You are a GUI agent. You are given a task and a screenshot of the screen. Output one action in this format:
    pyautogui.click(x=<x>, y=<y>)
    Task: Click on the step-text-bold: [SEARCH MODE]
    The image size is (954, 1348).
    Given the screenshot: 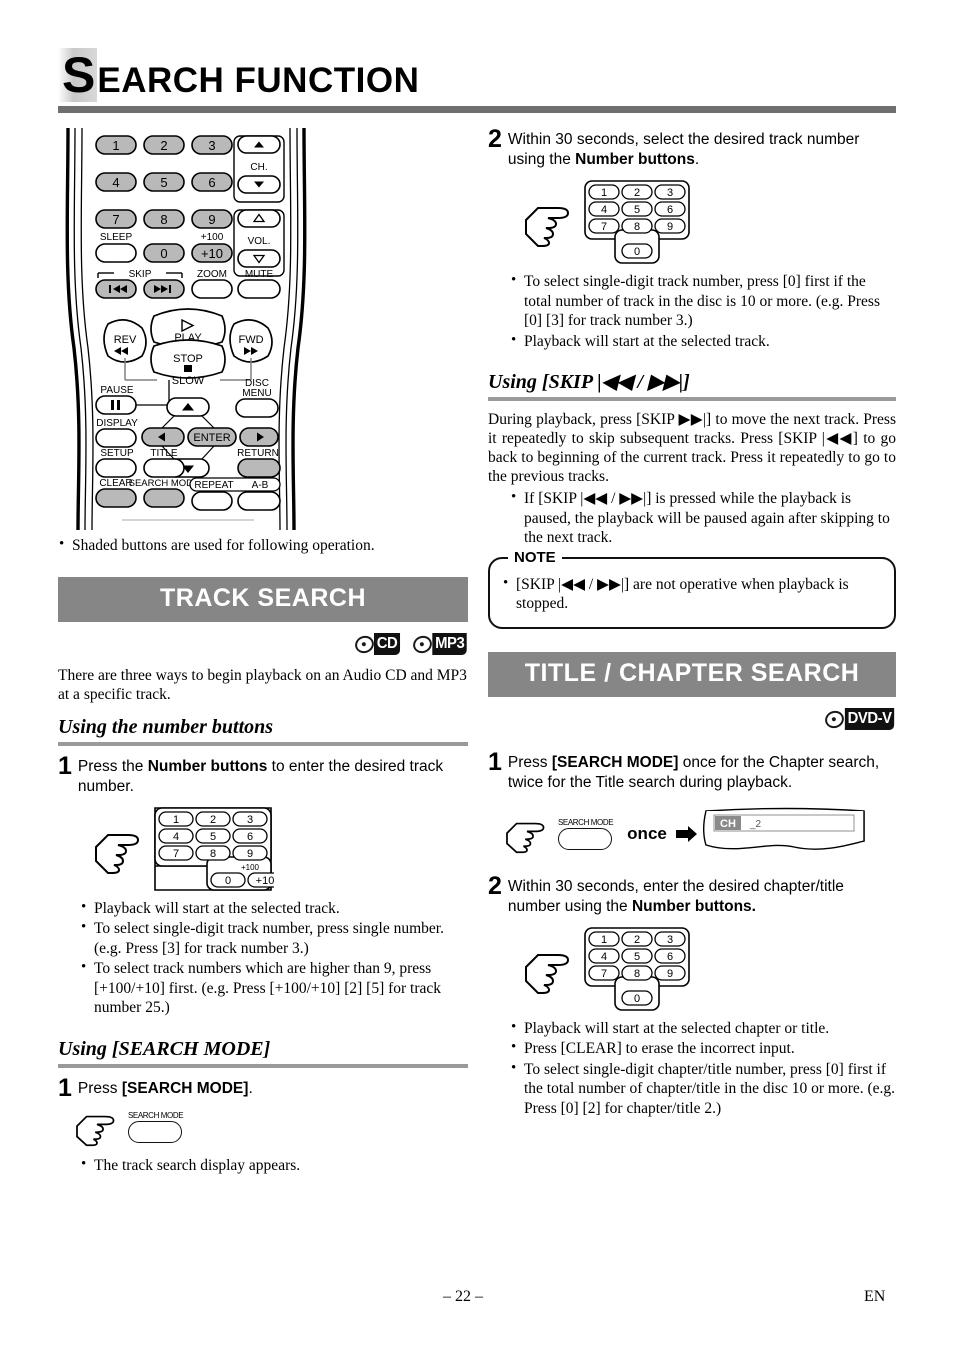 What is the action you would take?
    pyautogui.click(x=185, y=1088)
    